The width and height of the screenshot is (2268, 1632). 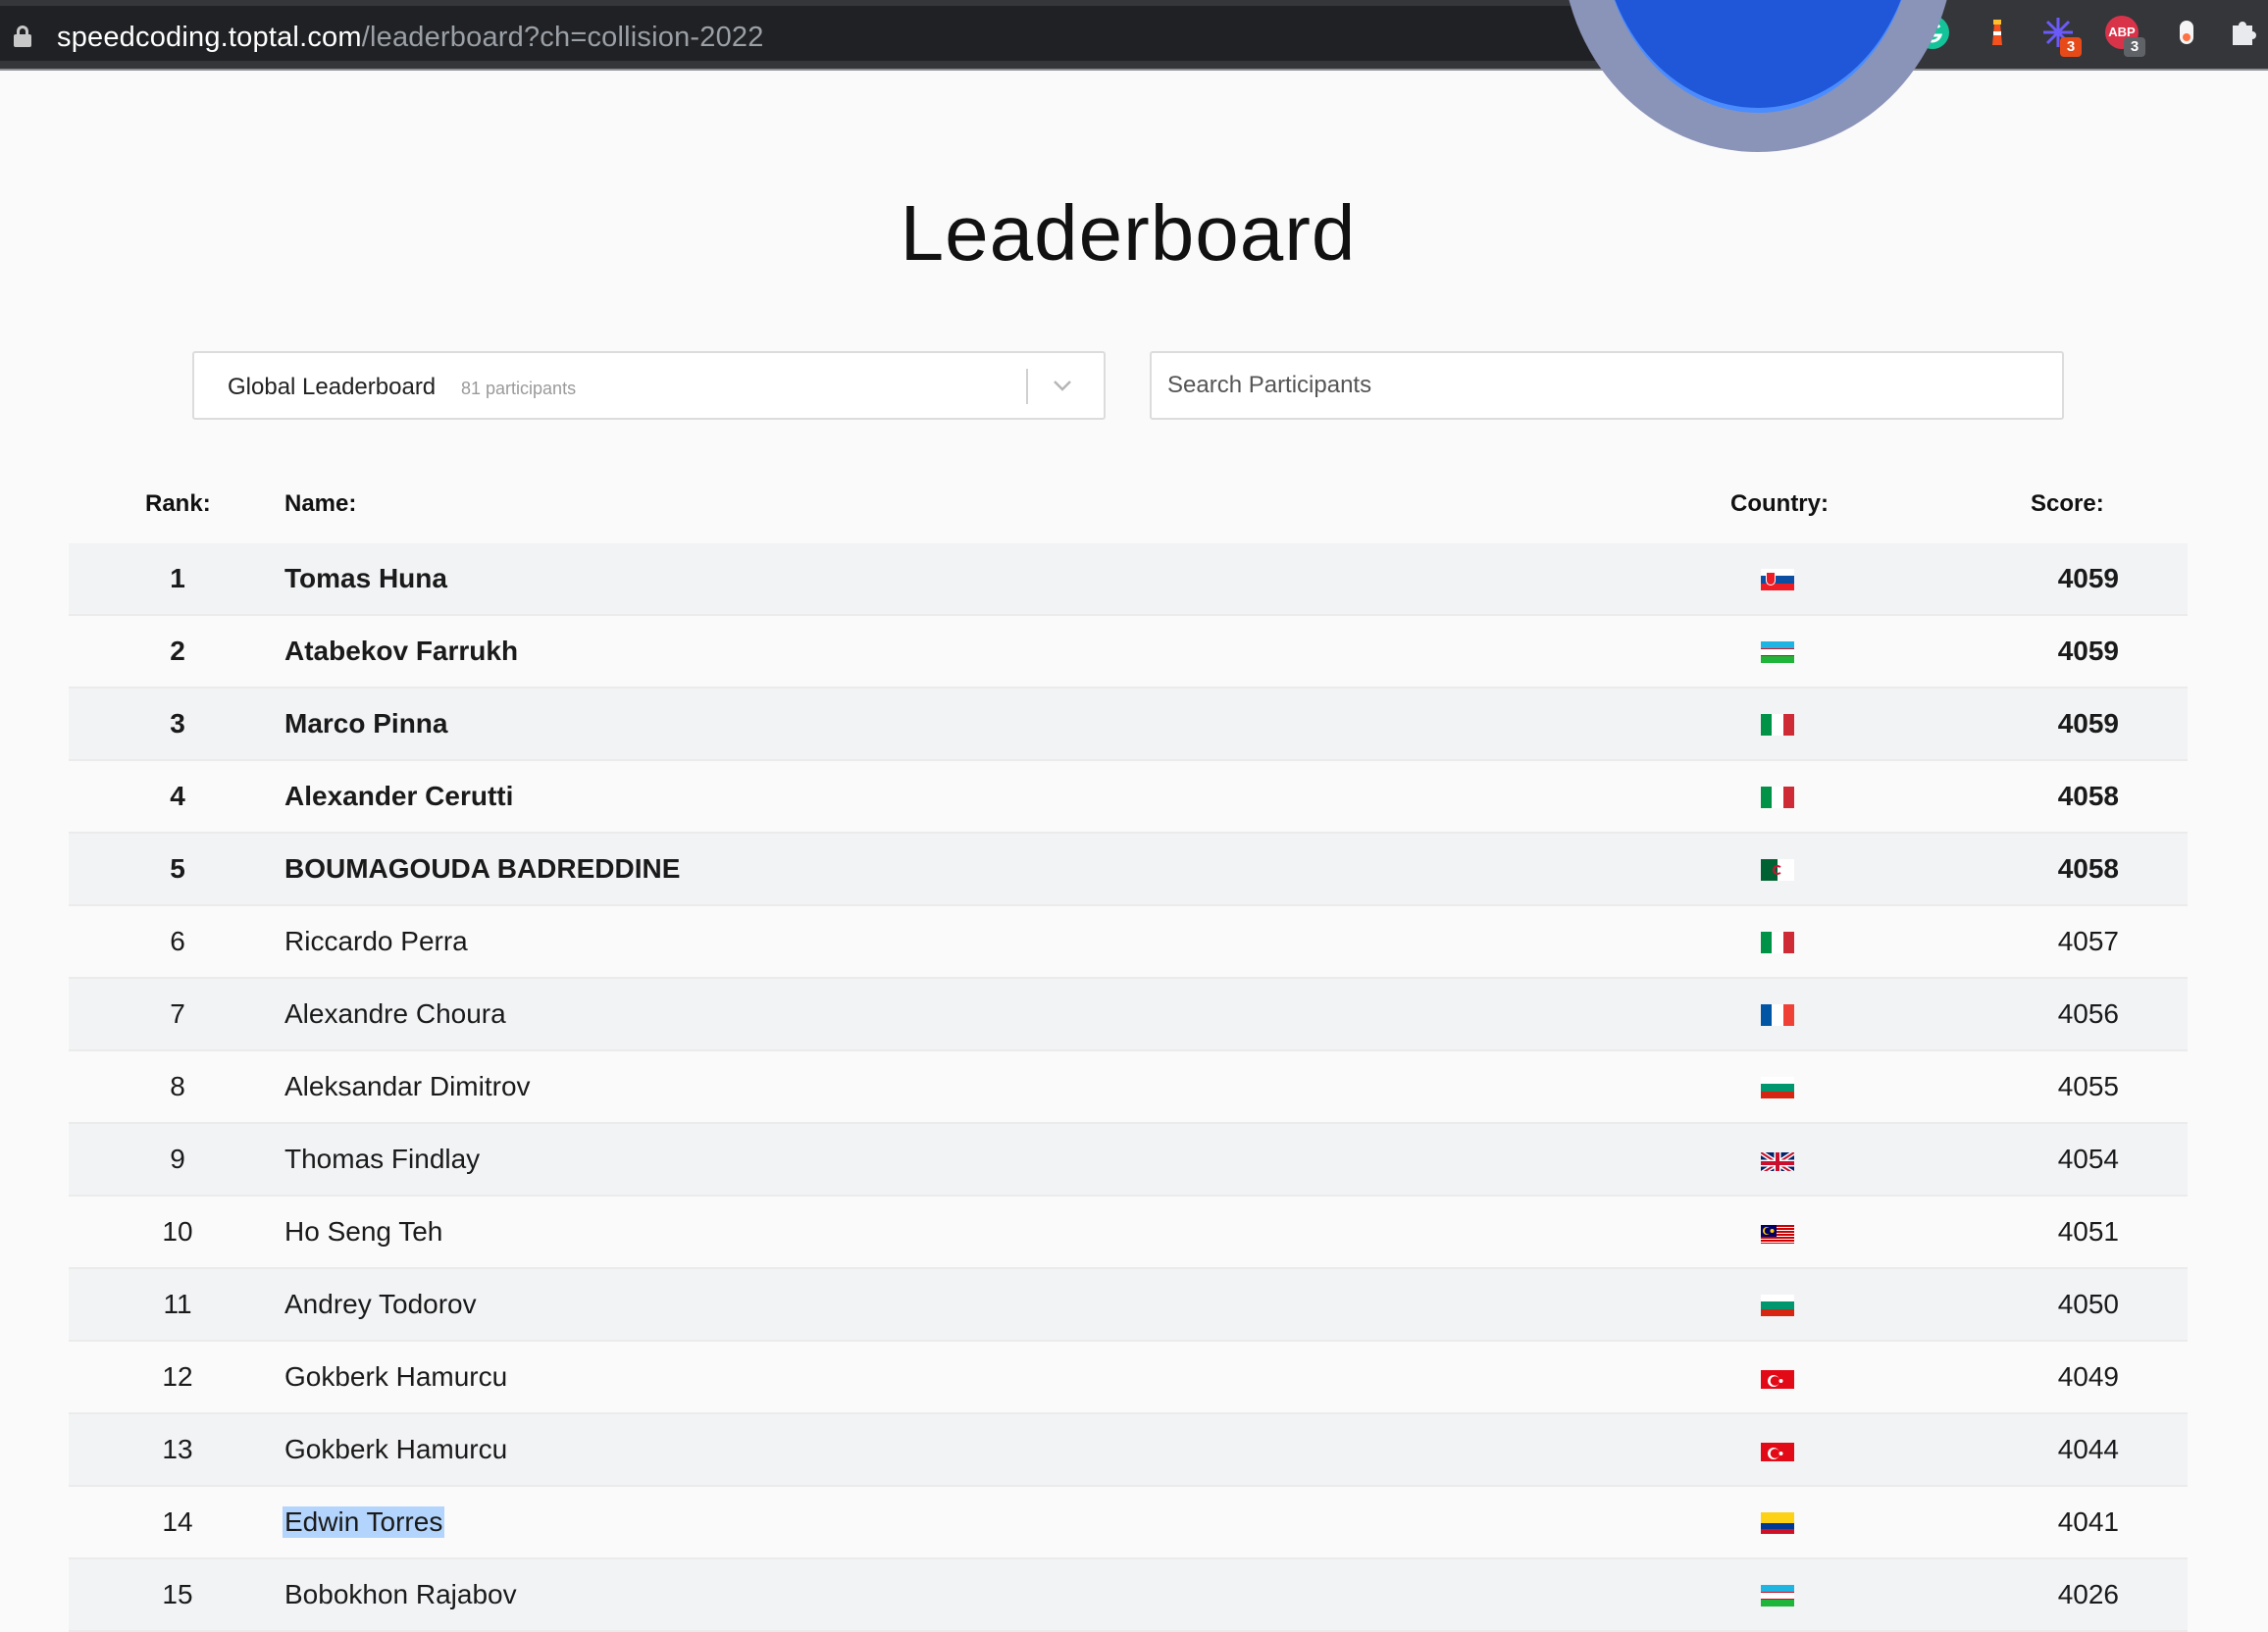 I want to click on toolbar-divider, so click(x=1134, y=70).